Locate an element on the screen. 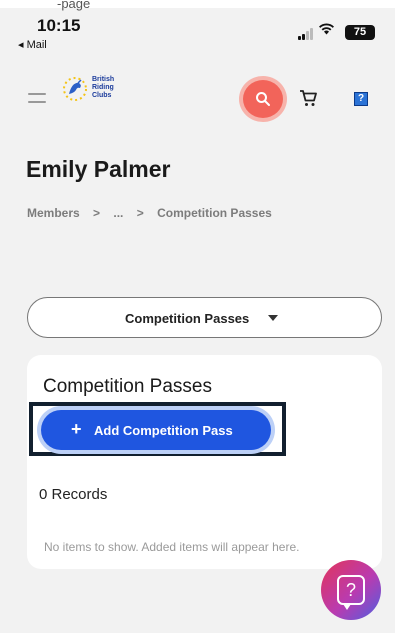 This screenshot has height=633, width=395. search-button is located at coordinates (263, 99).